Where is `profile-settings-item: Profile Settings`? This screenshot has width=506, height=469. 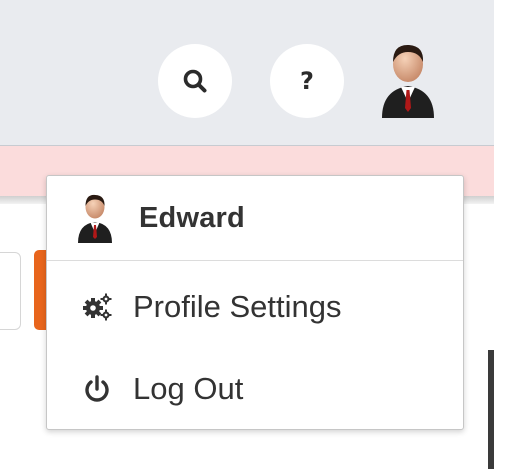 profile-settings-item: Profile Settings is located at coordinates (255, 307).